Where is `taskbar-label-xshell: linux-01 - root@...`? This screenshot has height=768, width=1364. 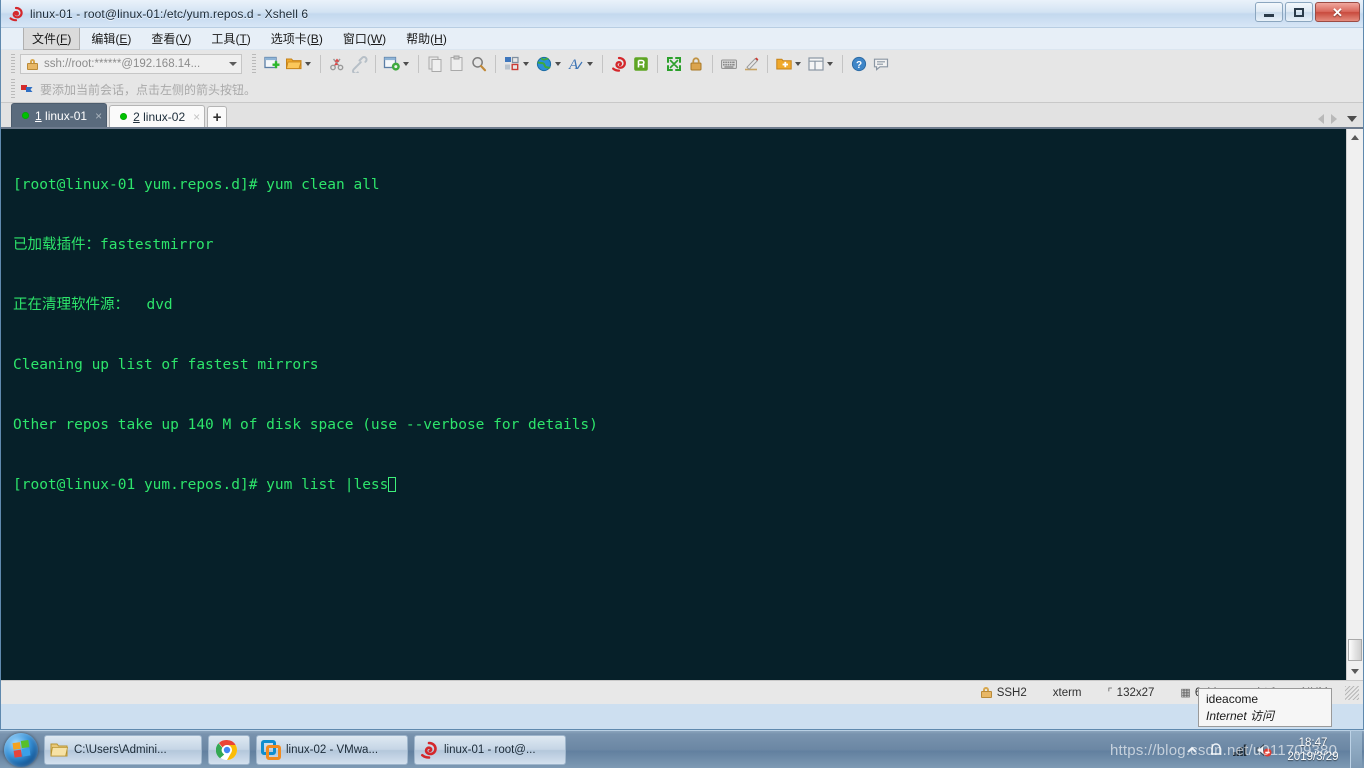
taskbar-label-xshell: linux-01 - root@... is located at coordinates (490, 749).